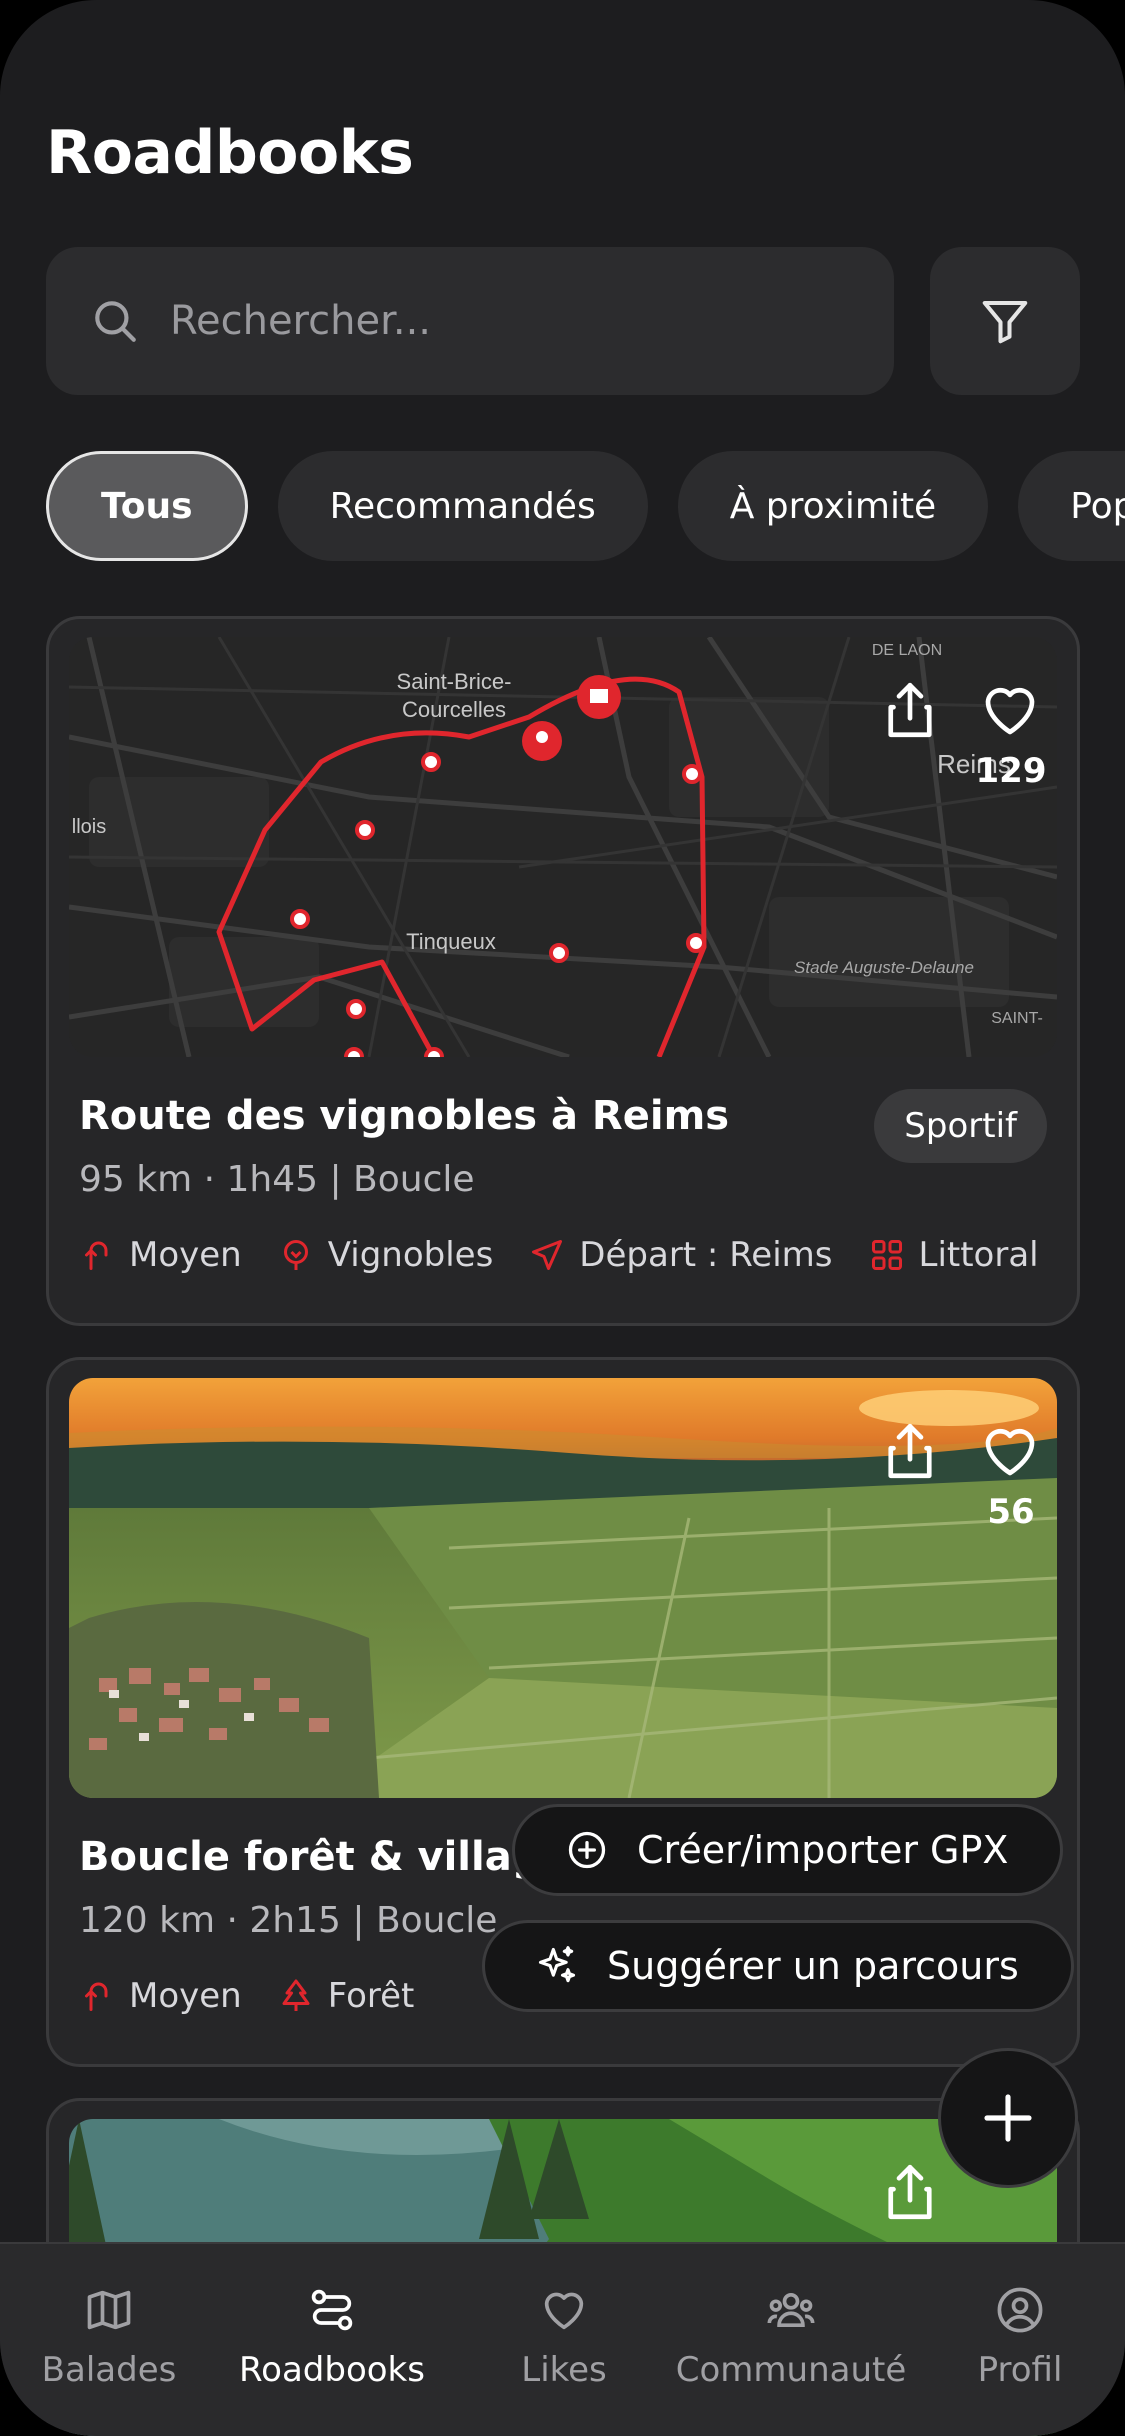 The image size is (1125, 2436). I want to click on grape-icon, so click(295, 1255).